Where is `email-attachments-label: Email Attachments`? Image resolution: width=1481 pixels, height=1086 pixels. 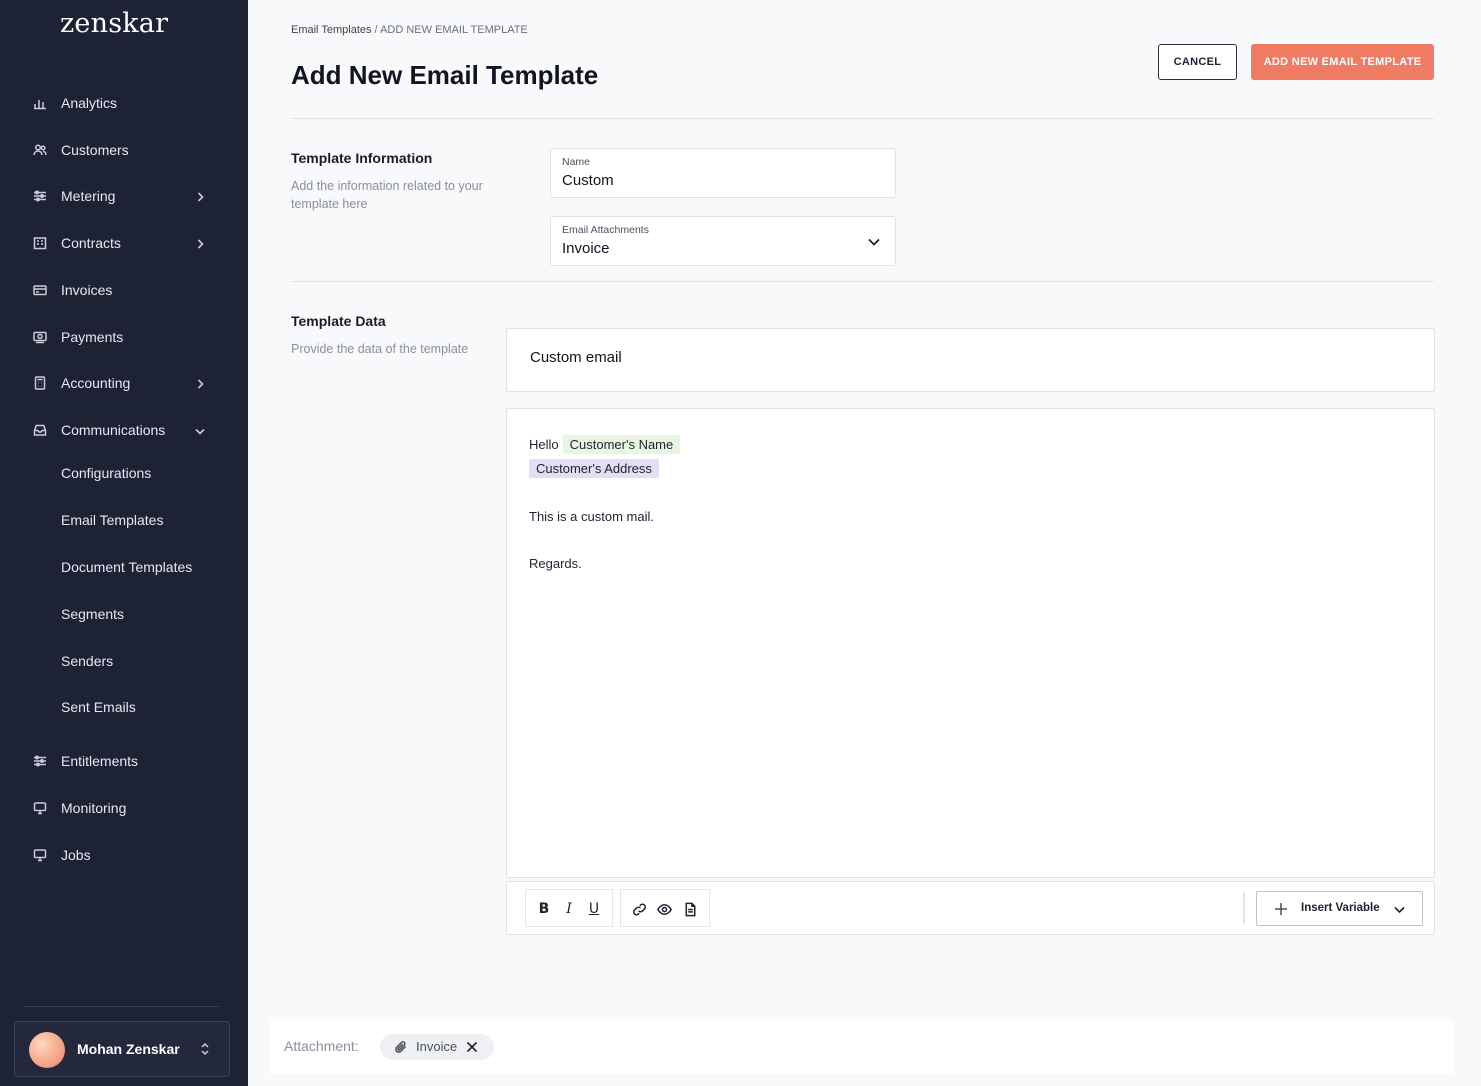 email-attachments-label: Email Attachments is located at coordinates (605, 230).